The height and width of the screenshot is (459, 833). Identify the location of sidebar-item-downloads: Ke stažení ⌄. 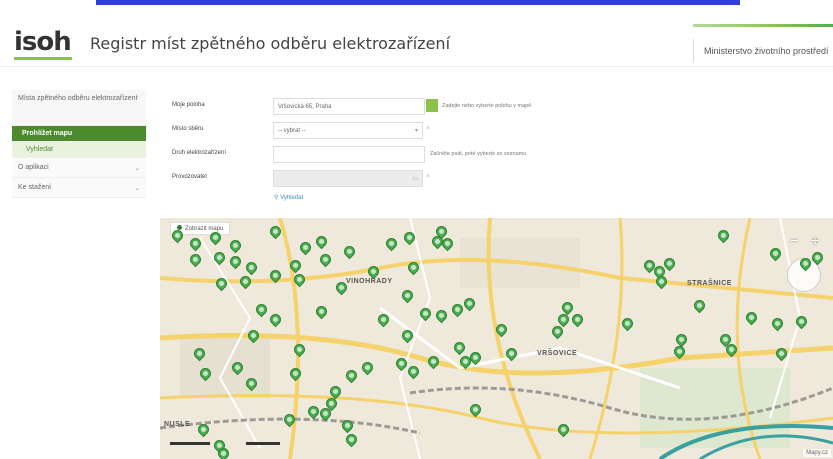
(79, 188).